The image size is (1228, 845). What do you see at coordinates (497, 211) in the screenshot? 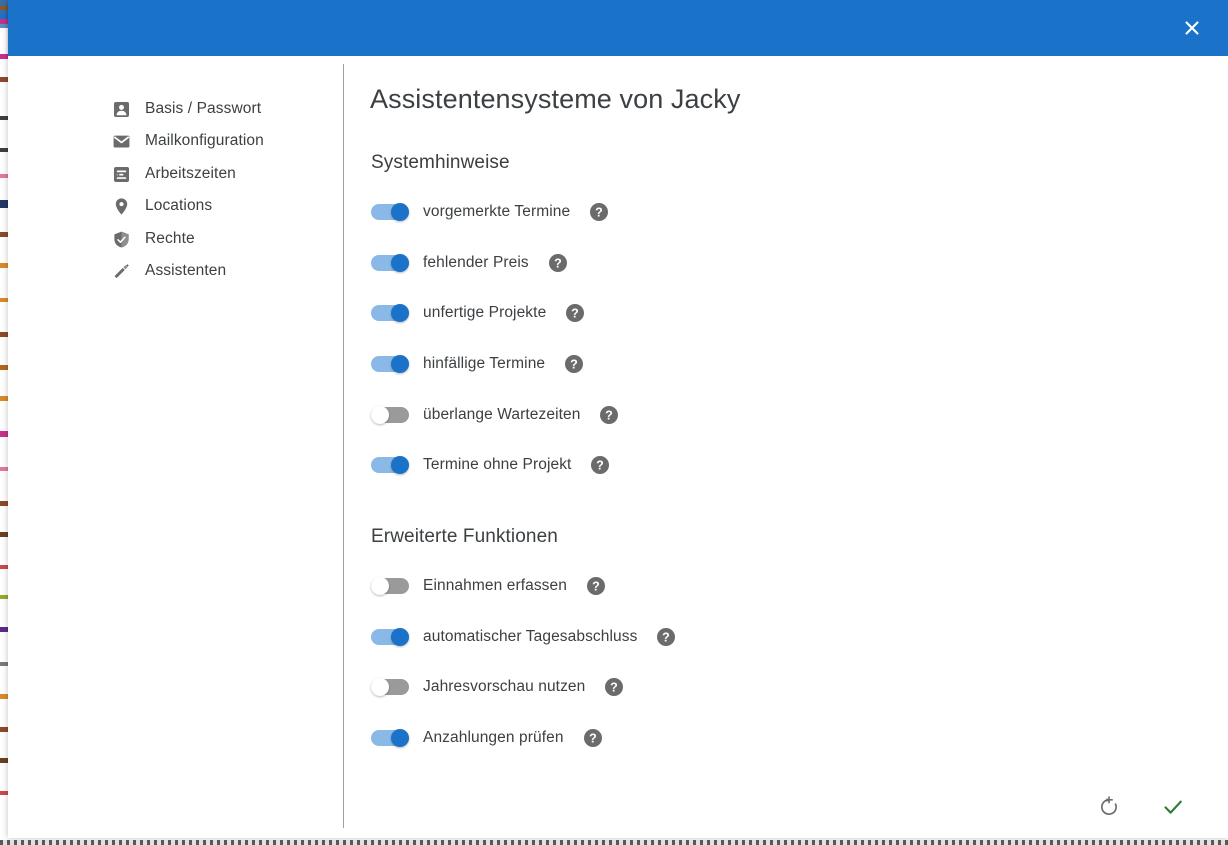
I see `toggle-label: vorgemerkte Termine` at bounding box center [497, 211].